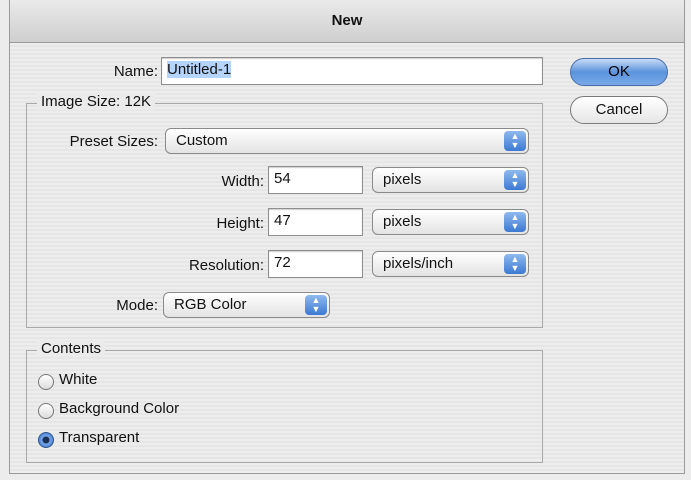  Describe the element at coordinates (450, 222) in the screenshot. I see `height-unit-popup: pixels ▲ ▼` at that location.